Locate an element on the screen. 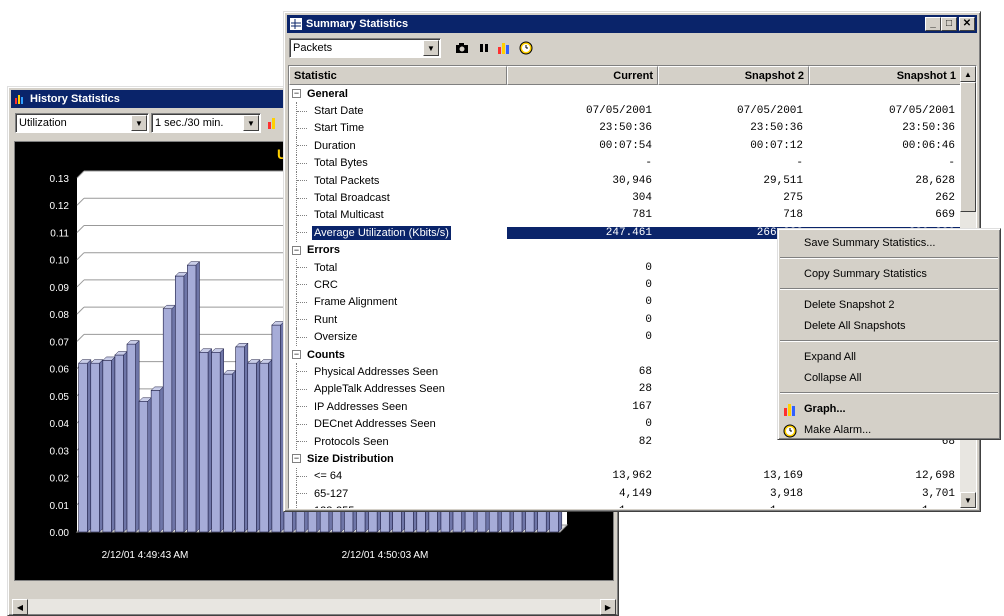 The image size is (1004, 616). table-row: 128-2551,___1,___1,___ is located at coordinates (625, 505).